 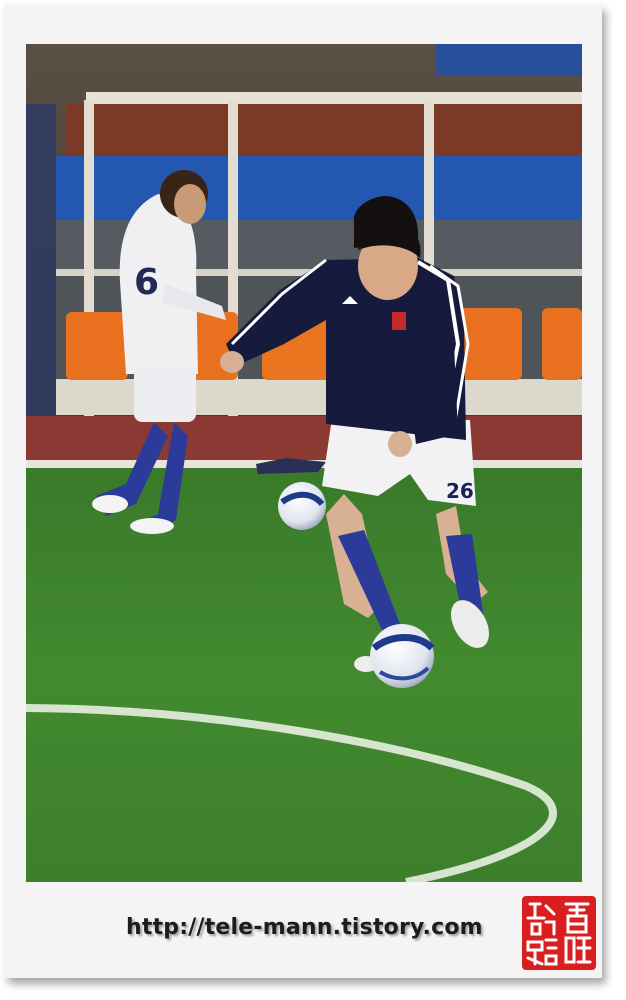 What do you see at coordinates (402, 656) in the screenshot?
I see `soccer-ball` at bounding box center [402, 656].